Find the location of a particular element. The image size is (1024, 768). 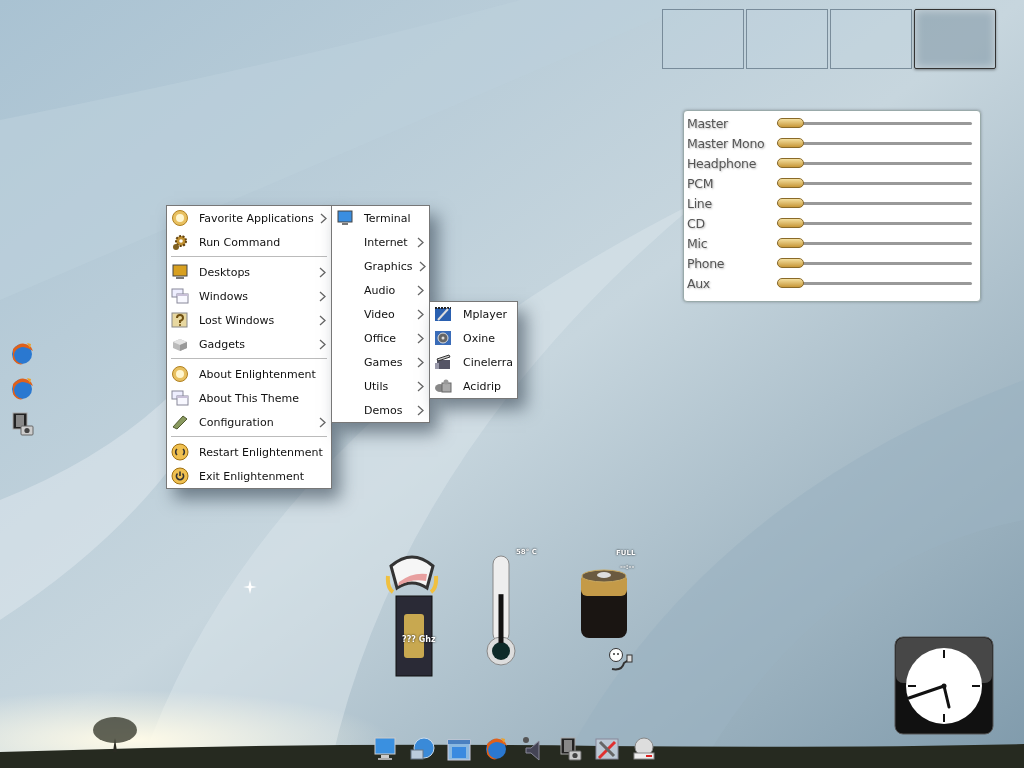

battery-drawing is located at coordinates (604, 604).